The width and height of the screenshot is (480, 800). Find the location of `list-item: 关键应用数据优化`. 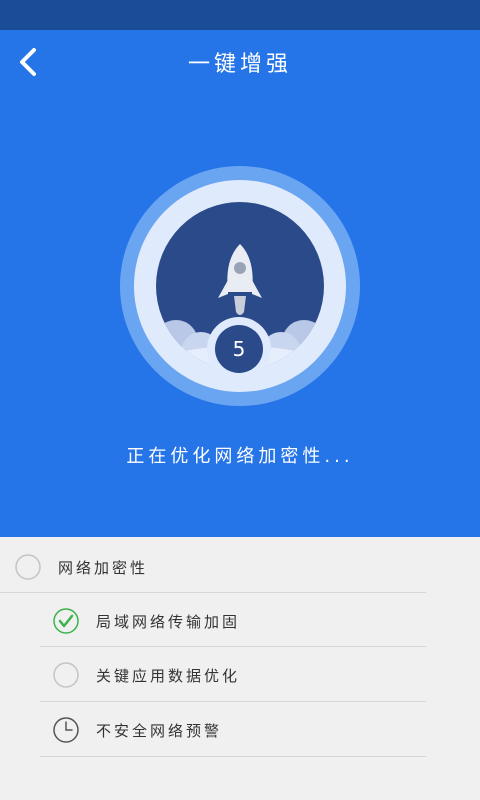

list-item: 关键应用数据优化 is located at coordinates (146, 675).